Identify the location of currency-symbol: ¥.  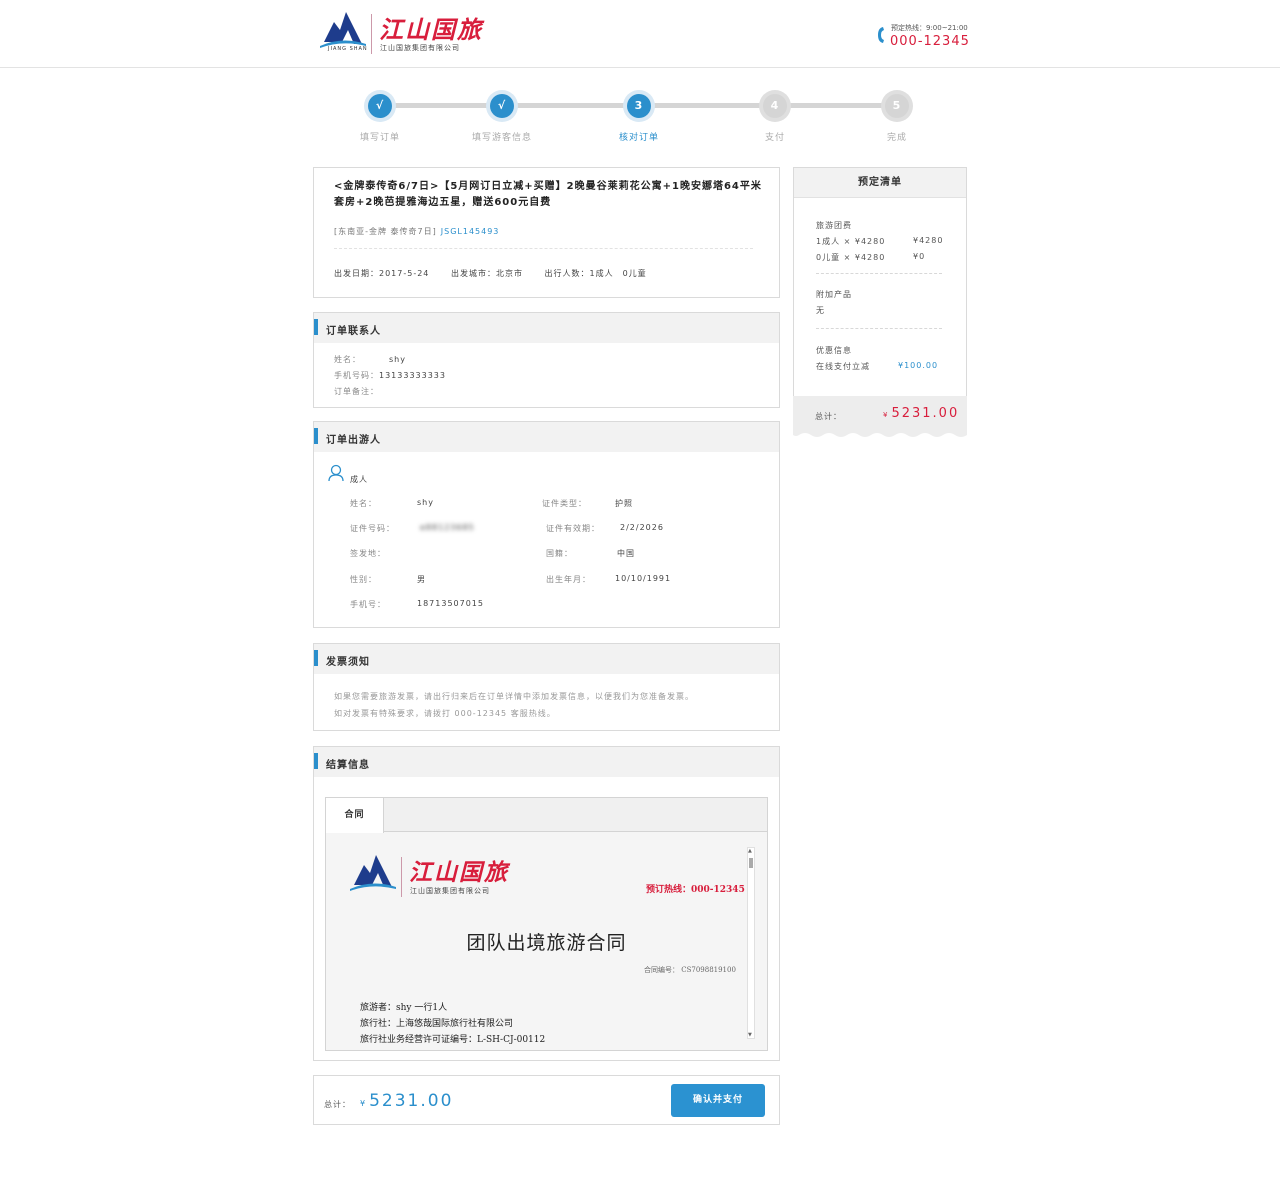
(364, 1103).